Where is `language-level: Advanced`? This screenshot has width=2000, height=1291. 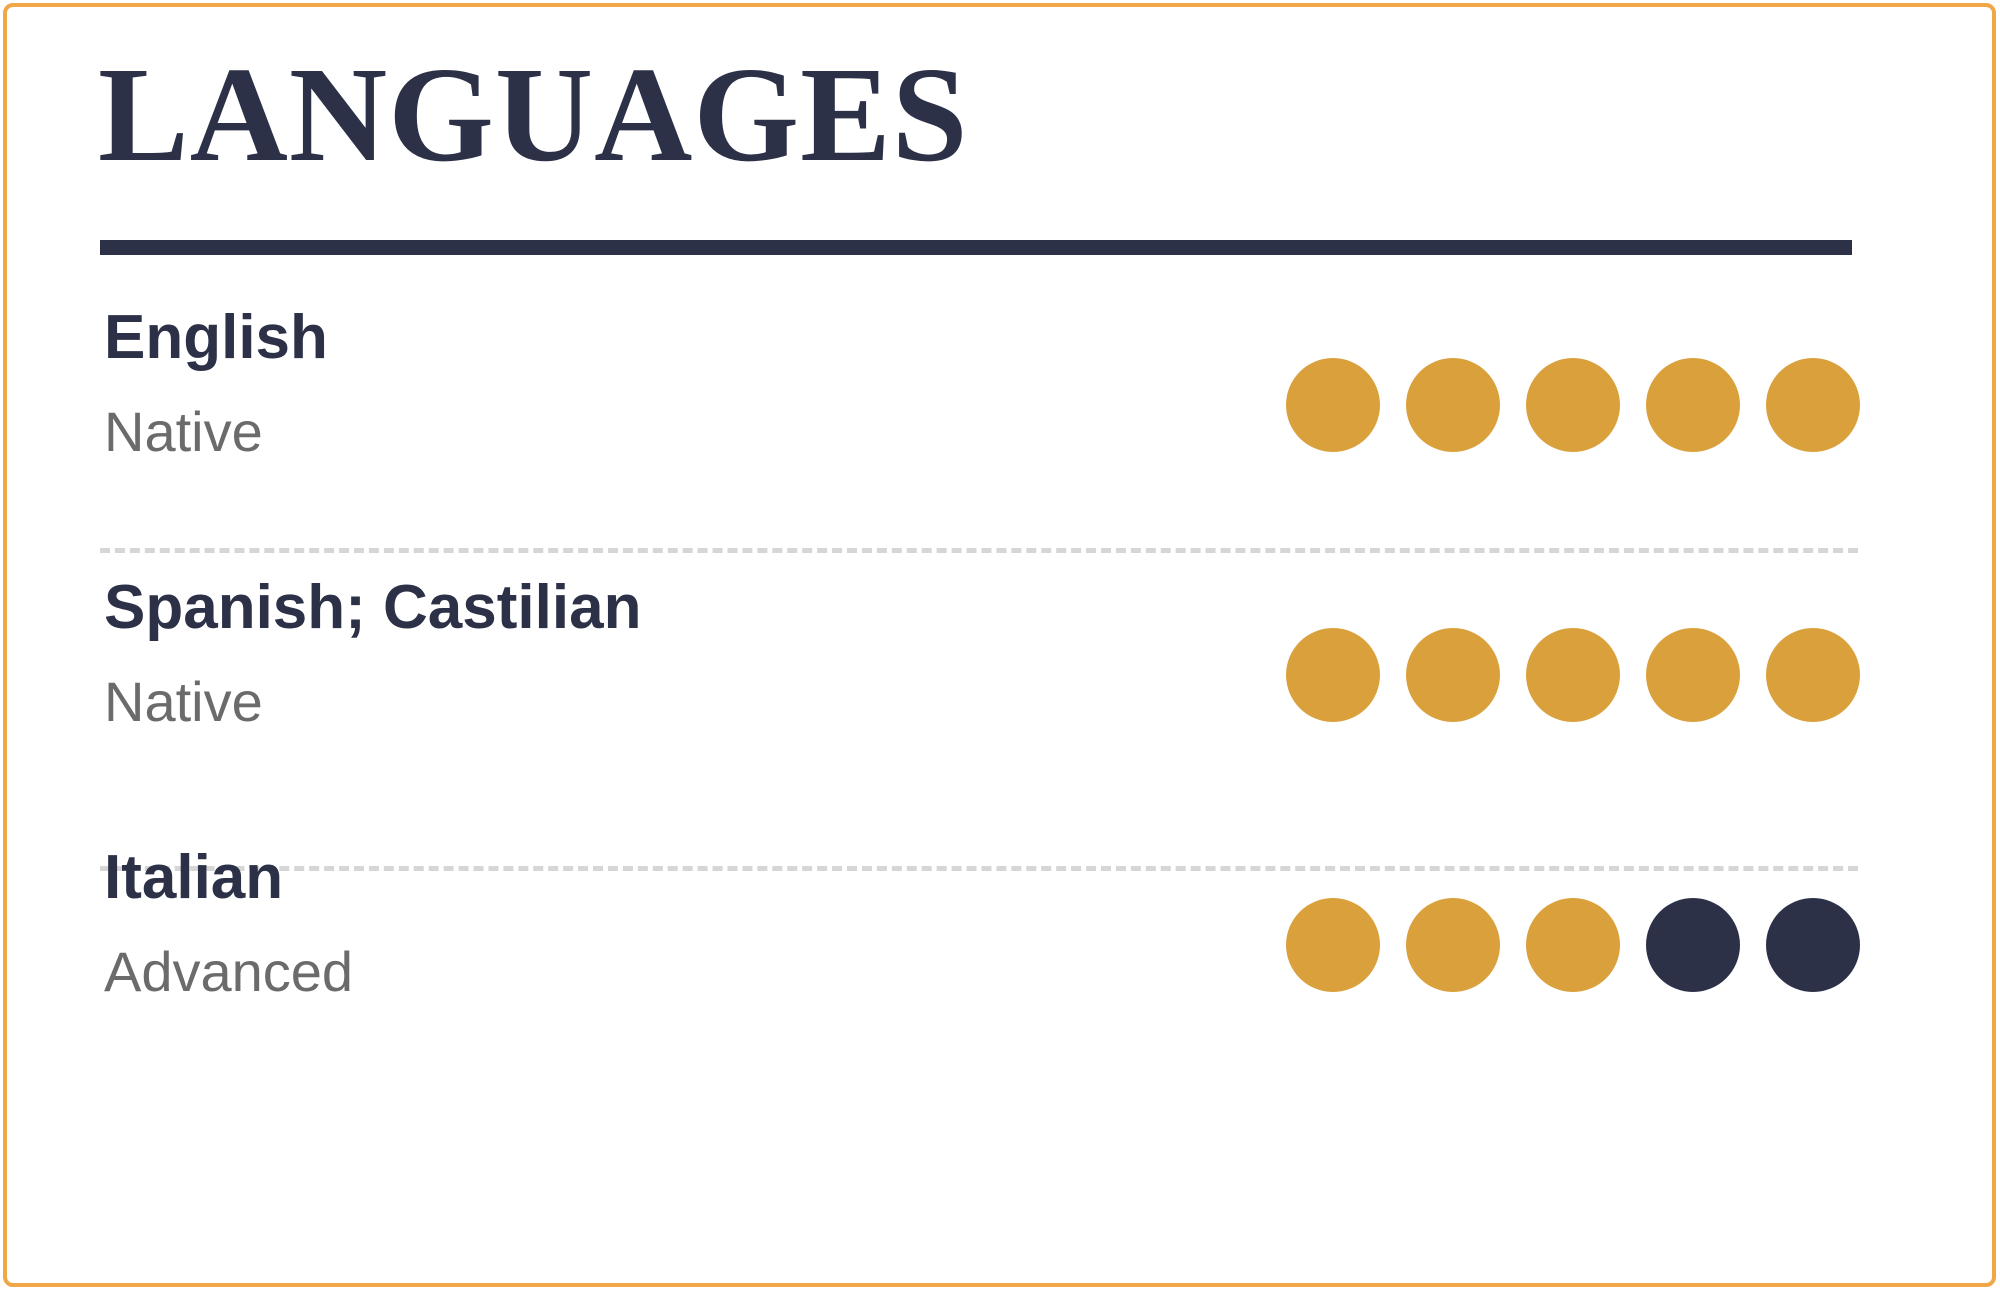
language-level: Advanced is located at coordinates (229, 971).